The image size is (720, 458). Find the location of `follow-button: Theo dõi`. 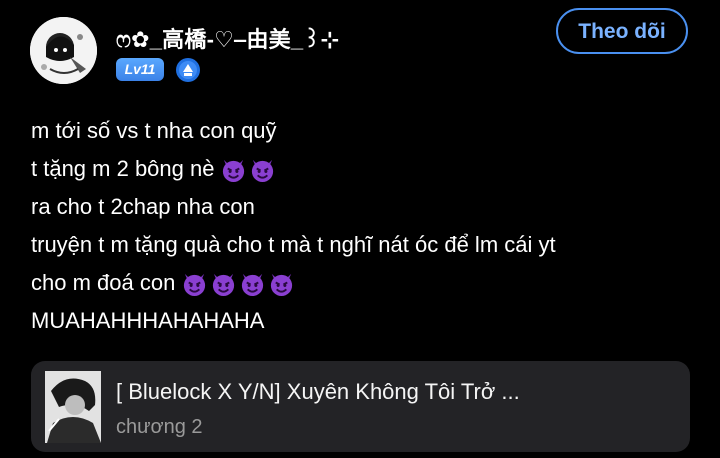

follow-button: Theo dõi is located at coordinates (622, 31).